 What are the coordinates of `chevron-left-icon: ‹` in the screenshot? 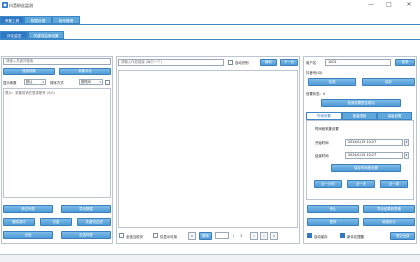 It's located at (254, 235).